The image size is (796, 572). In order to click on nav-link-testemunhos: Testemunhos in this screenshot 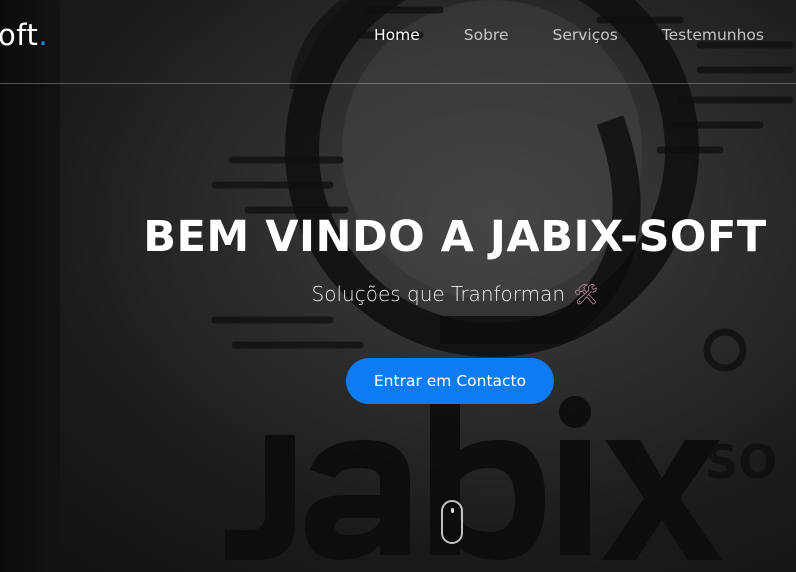, I will do `click(713, 35)`.